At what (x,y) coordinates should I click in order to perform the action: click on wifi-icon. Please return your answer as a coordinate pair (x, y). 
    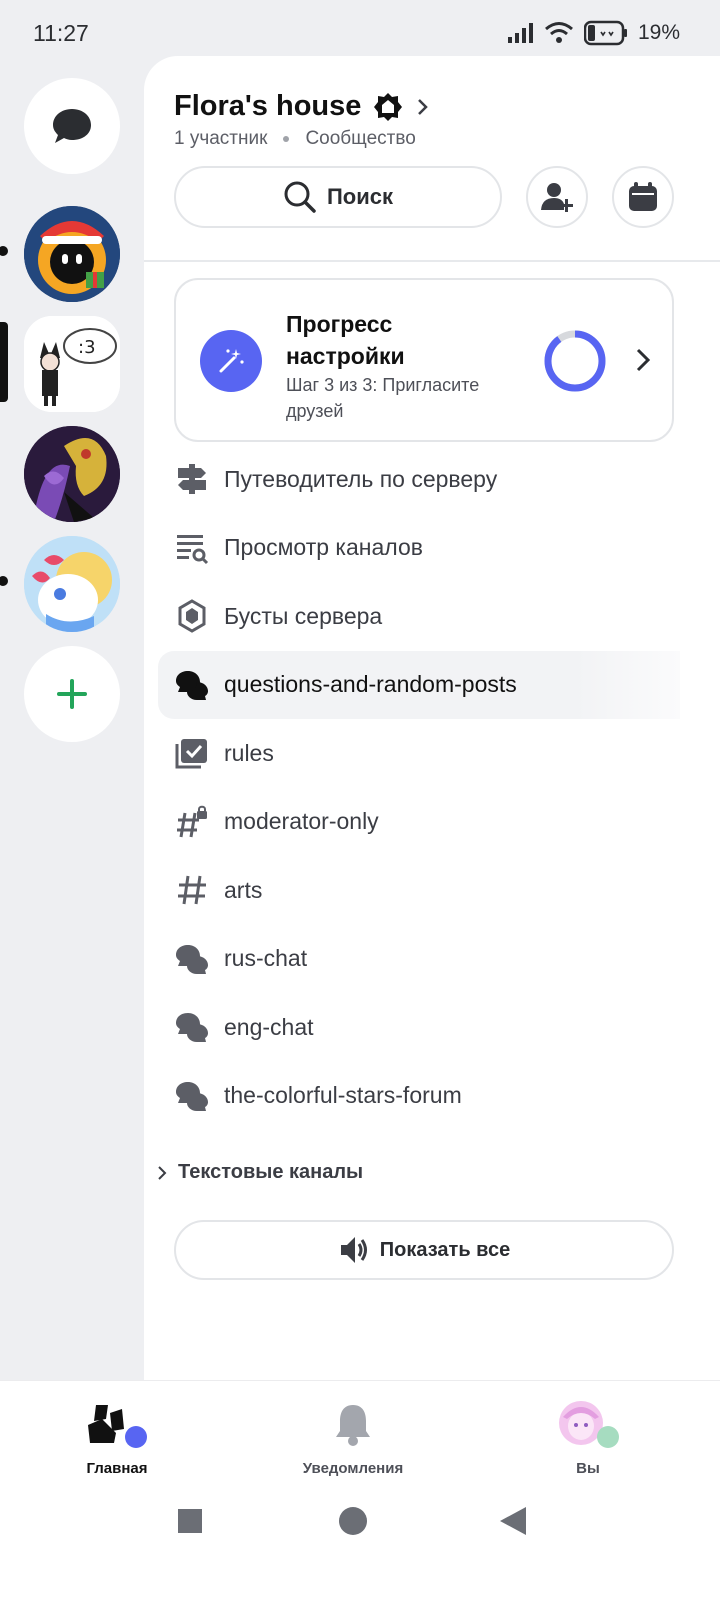
    Looking at the image, I should click on (559, 32).